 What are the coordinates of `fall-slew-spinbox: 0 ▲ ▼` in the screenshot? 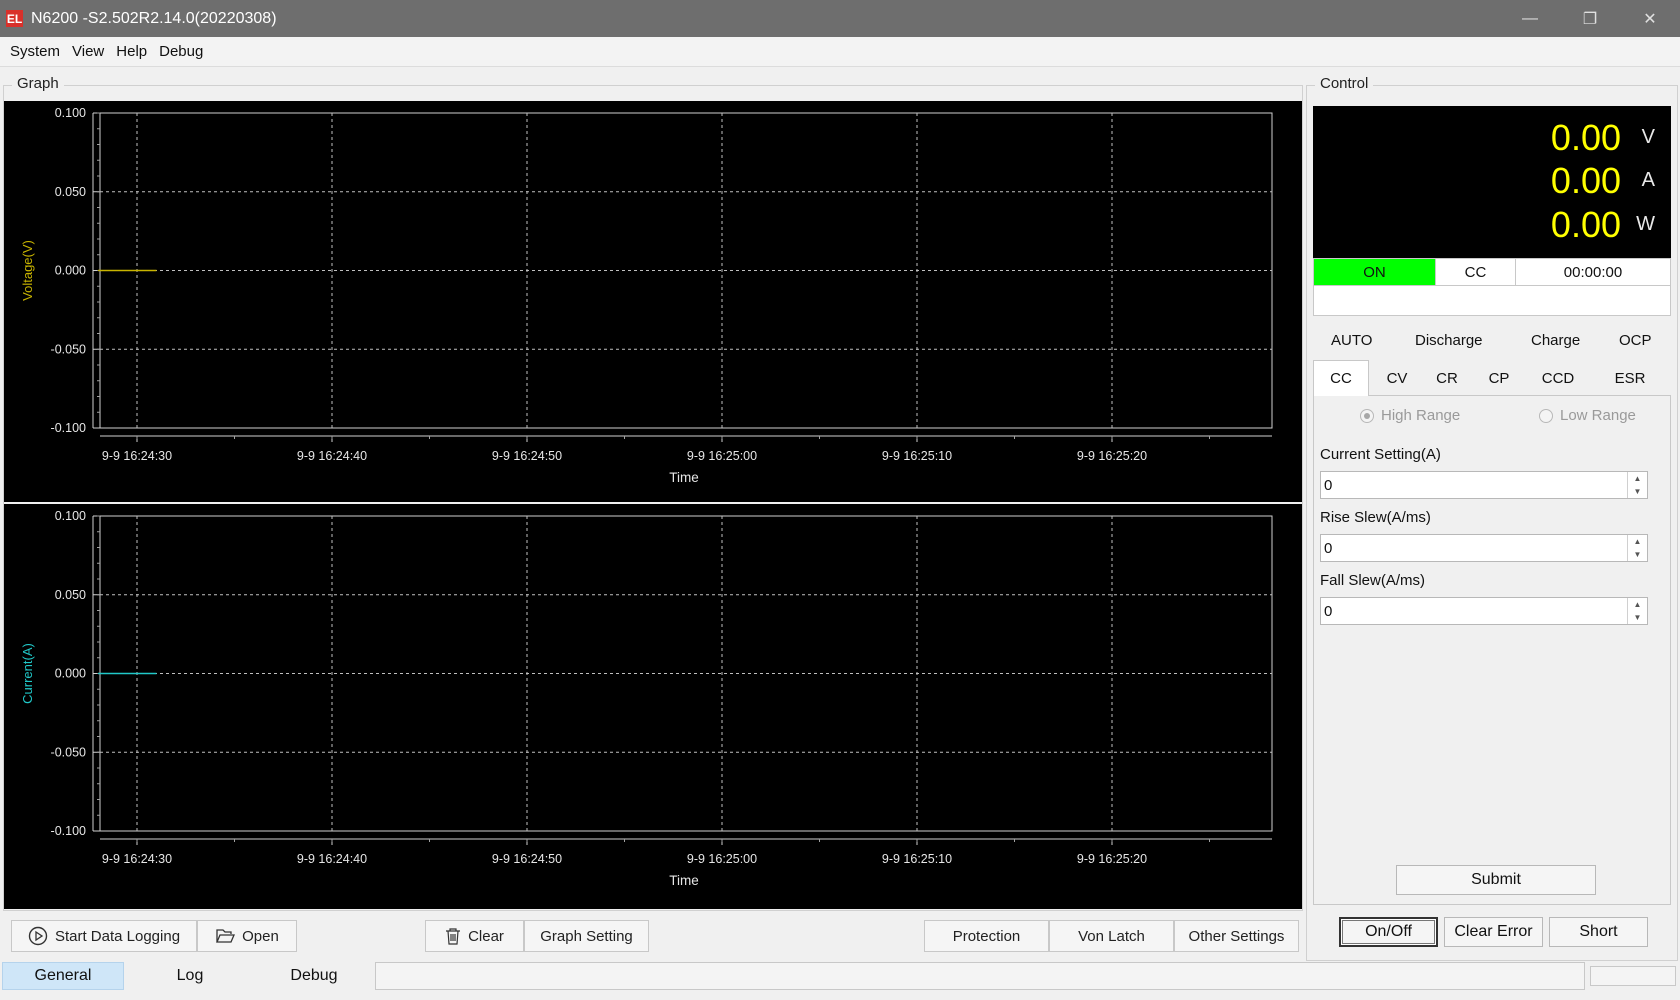 It's located at (1484, 611).